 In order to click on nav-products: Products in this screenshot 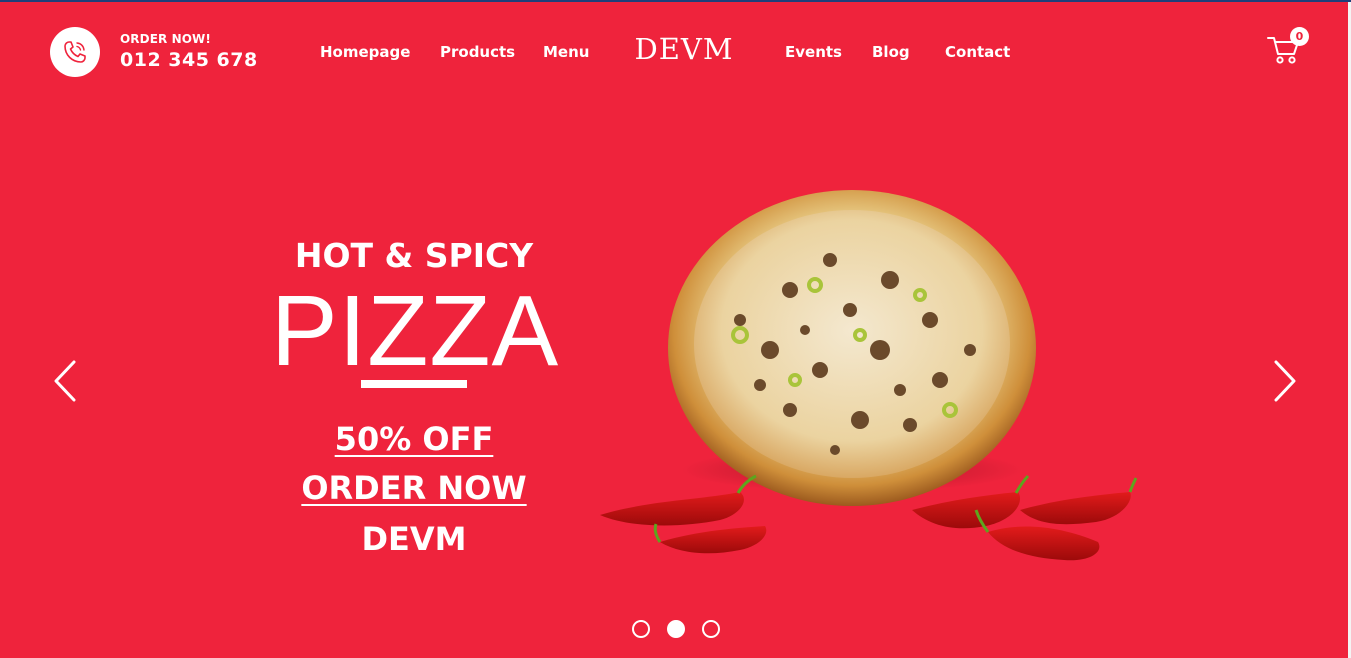, I will do `click(477, 52)`.